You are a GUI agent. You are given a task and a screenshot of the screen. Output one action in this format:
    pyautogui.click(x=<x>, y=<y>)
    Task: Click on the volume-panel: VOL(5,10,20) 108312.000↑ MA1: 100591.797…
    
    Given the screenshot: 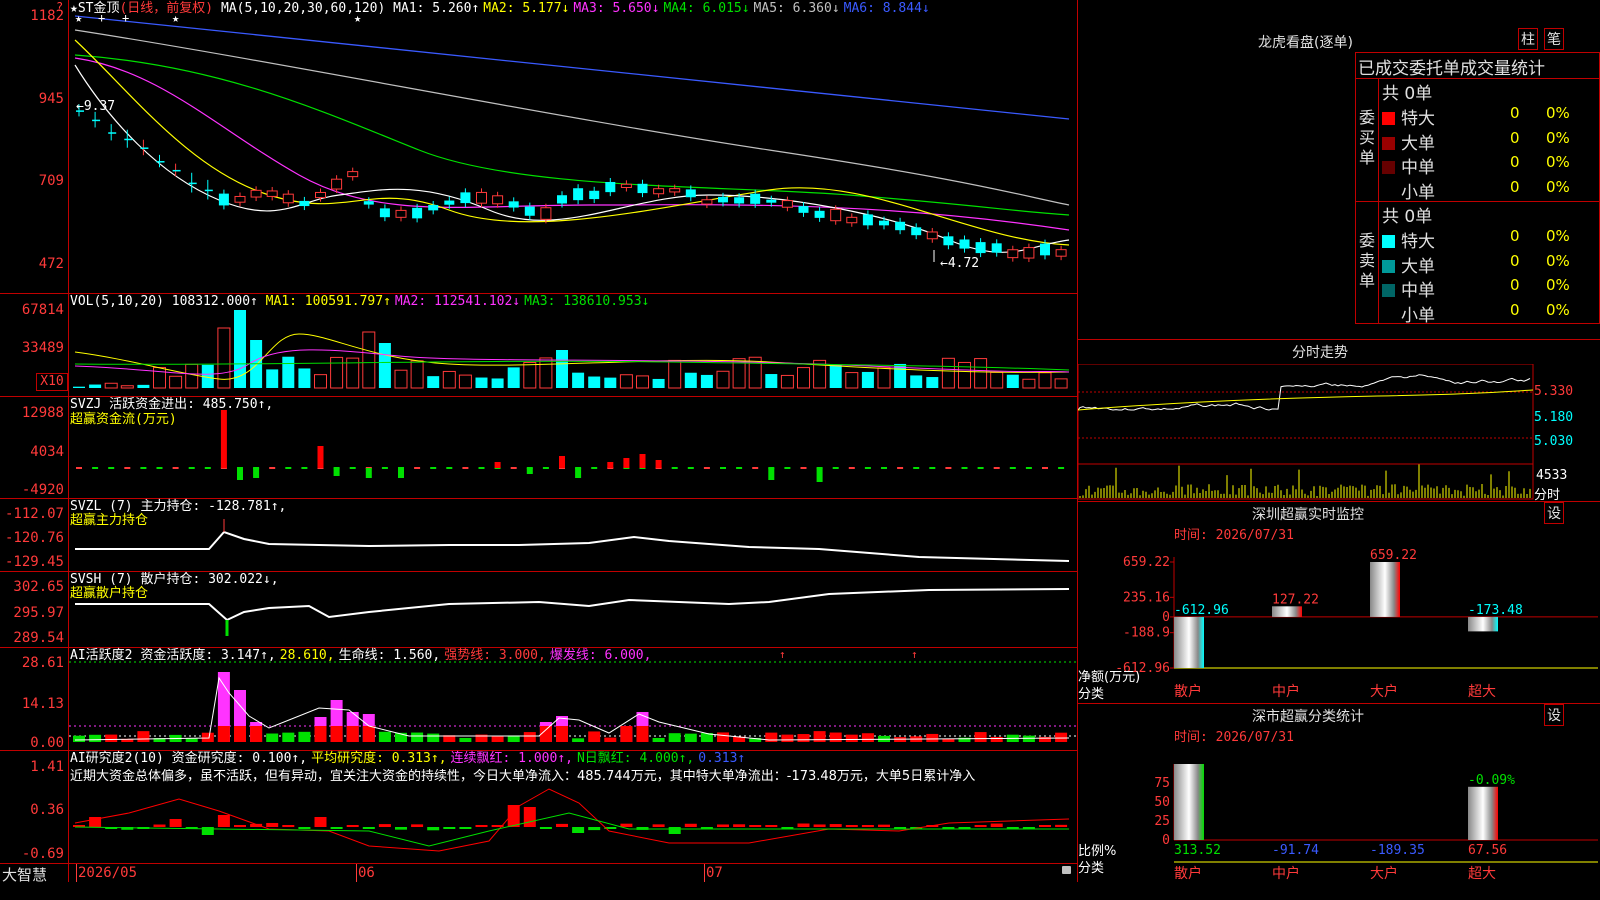 What is the action you would take?
    pyautogui.click(x=539, y=345)
    